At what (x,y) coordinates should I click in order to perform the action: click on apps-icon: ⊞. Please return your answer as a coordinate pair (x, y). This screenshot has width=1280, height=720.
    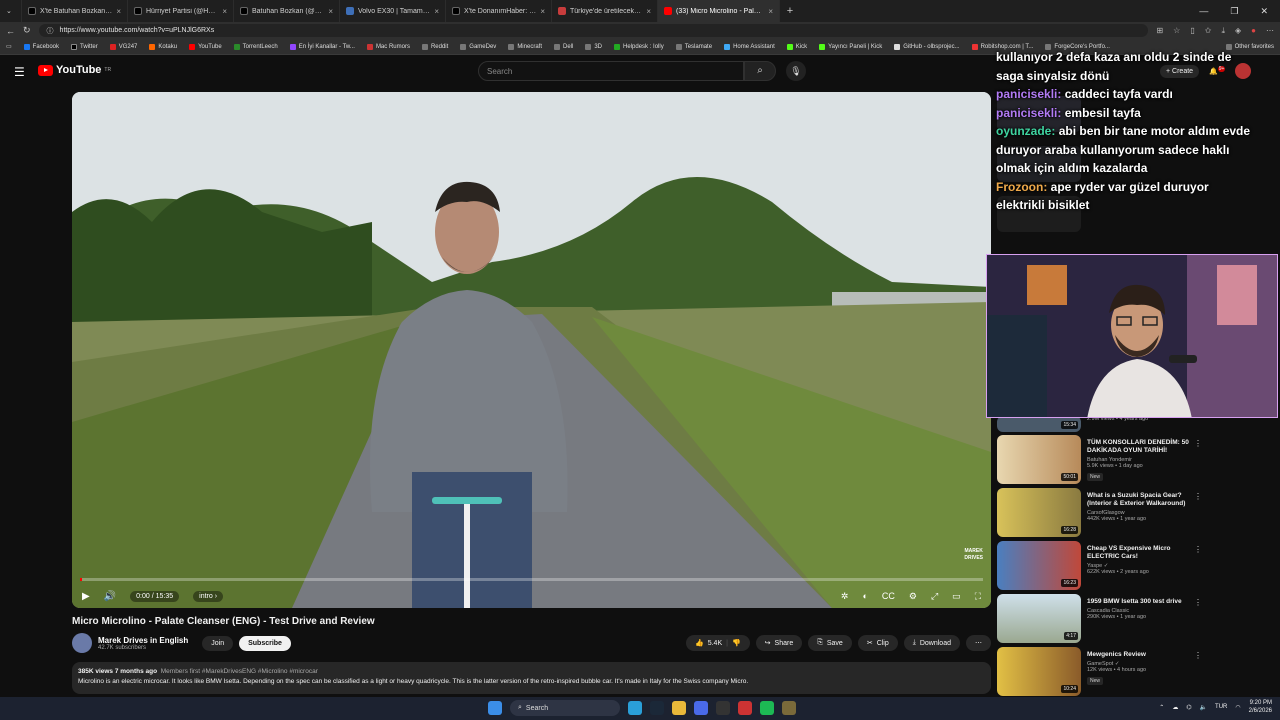
    Looking at the image, I should click on (1159, 31).